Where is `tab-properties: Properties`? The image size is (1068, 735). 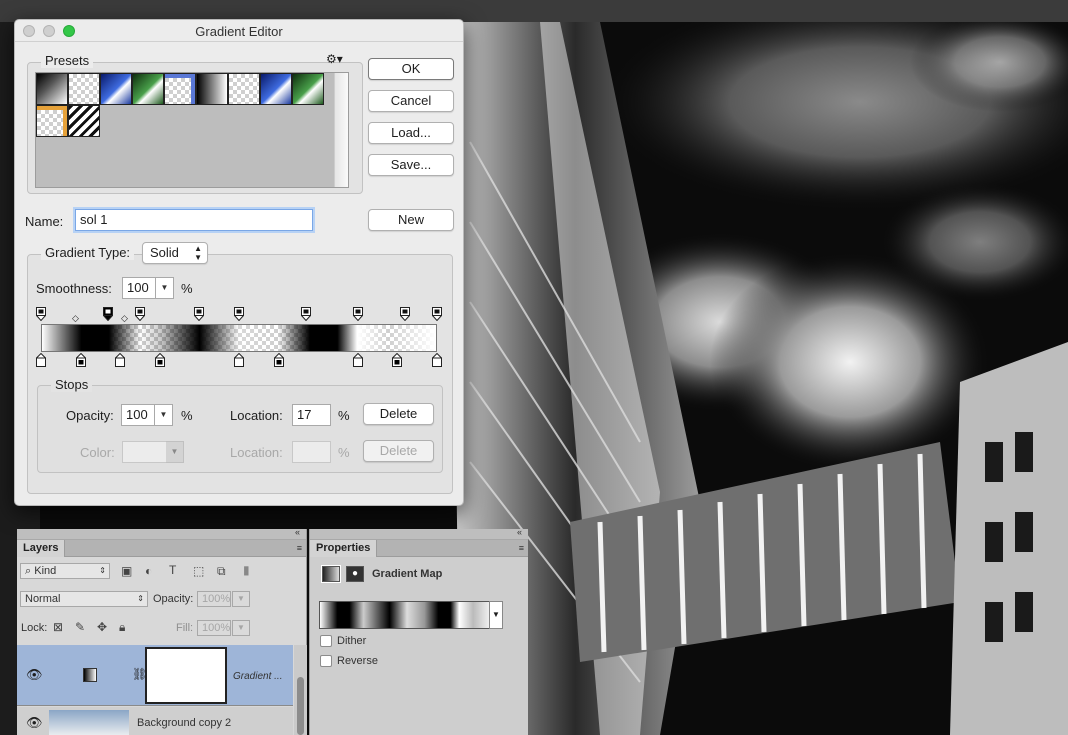 tab-properties: Properties is located at coordinates (344, 548).